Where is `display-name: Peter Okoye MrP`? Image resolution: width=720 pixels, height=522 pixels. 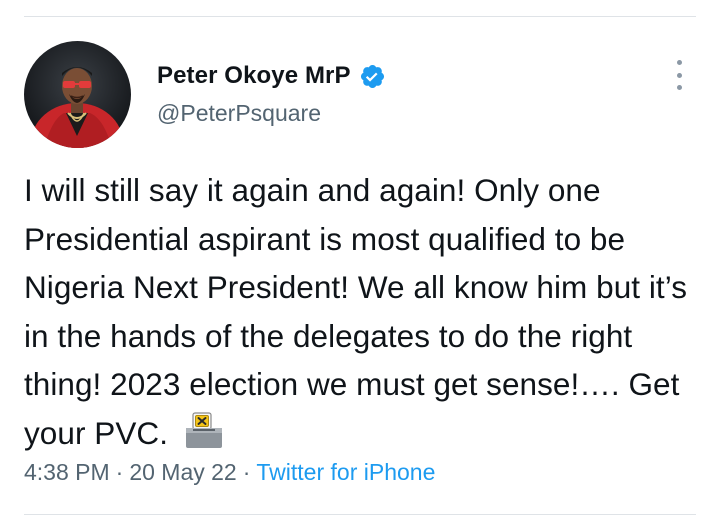
display-name: Peter Okoye MrP is located at coordinates (254, 76).